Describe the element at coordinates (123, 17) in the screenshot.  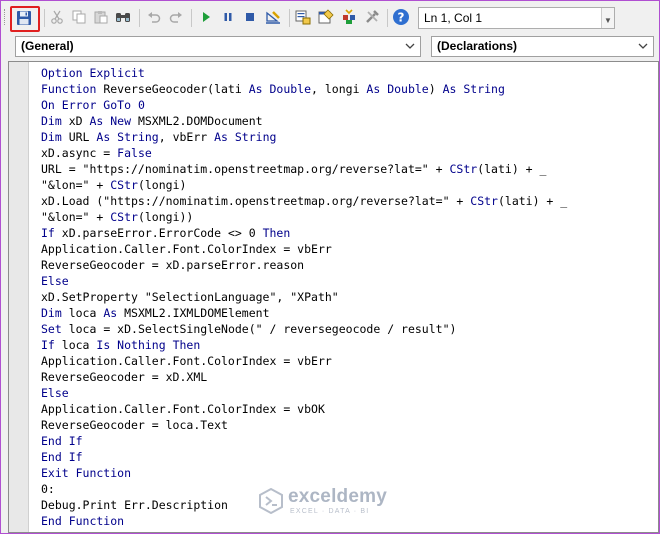
I see `find-icon` at that location.